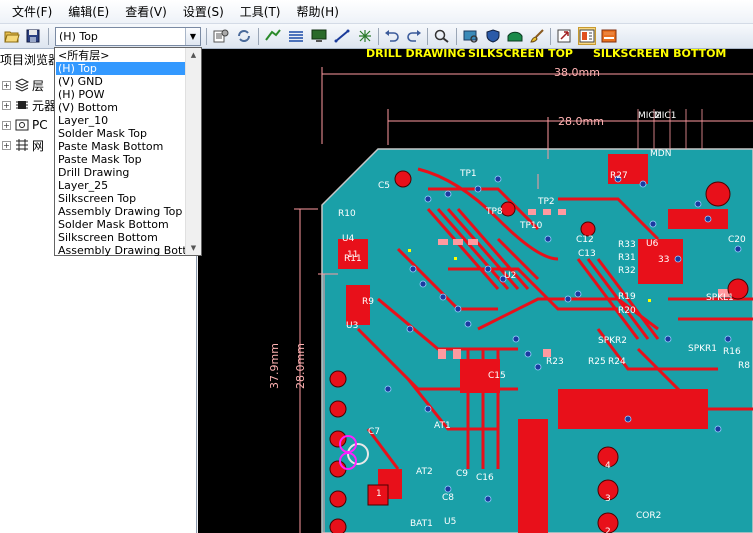 The image size is (753, 533). I want to click on component-label: R9, so click(368, 302).